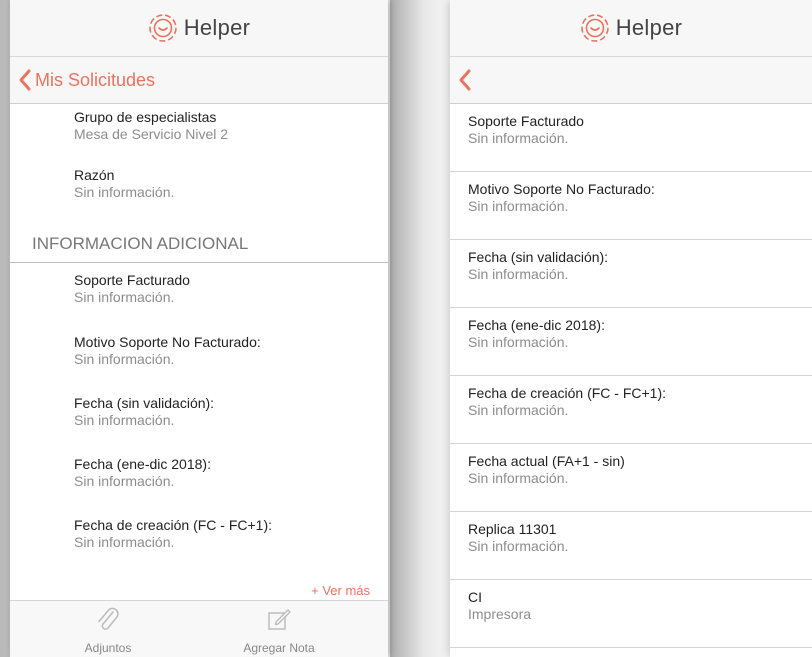  Describe the element at coordinates (199, 244) in the screenshot. I see `section-title: INFORMACION ADICIONAL` at that location.